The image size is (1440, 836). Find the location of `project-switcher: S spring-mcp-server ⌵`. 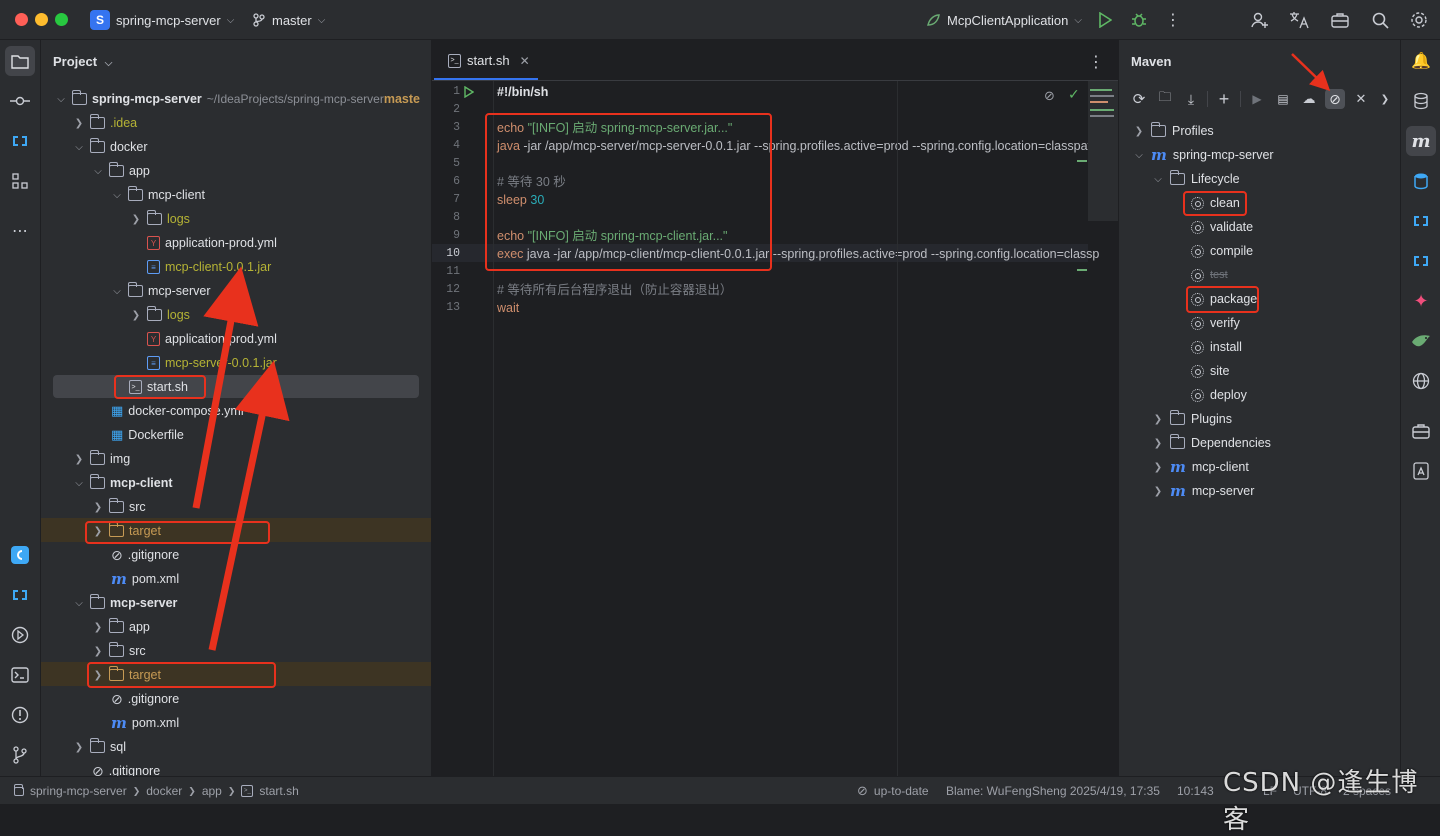

project-switcher: S spring-mcp-server ⌵ is located at coordinates (162, 20).